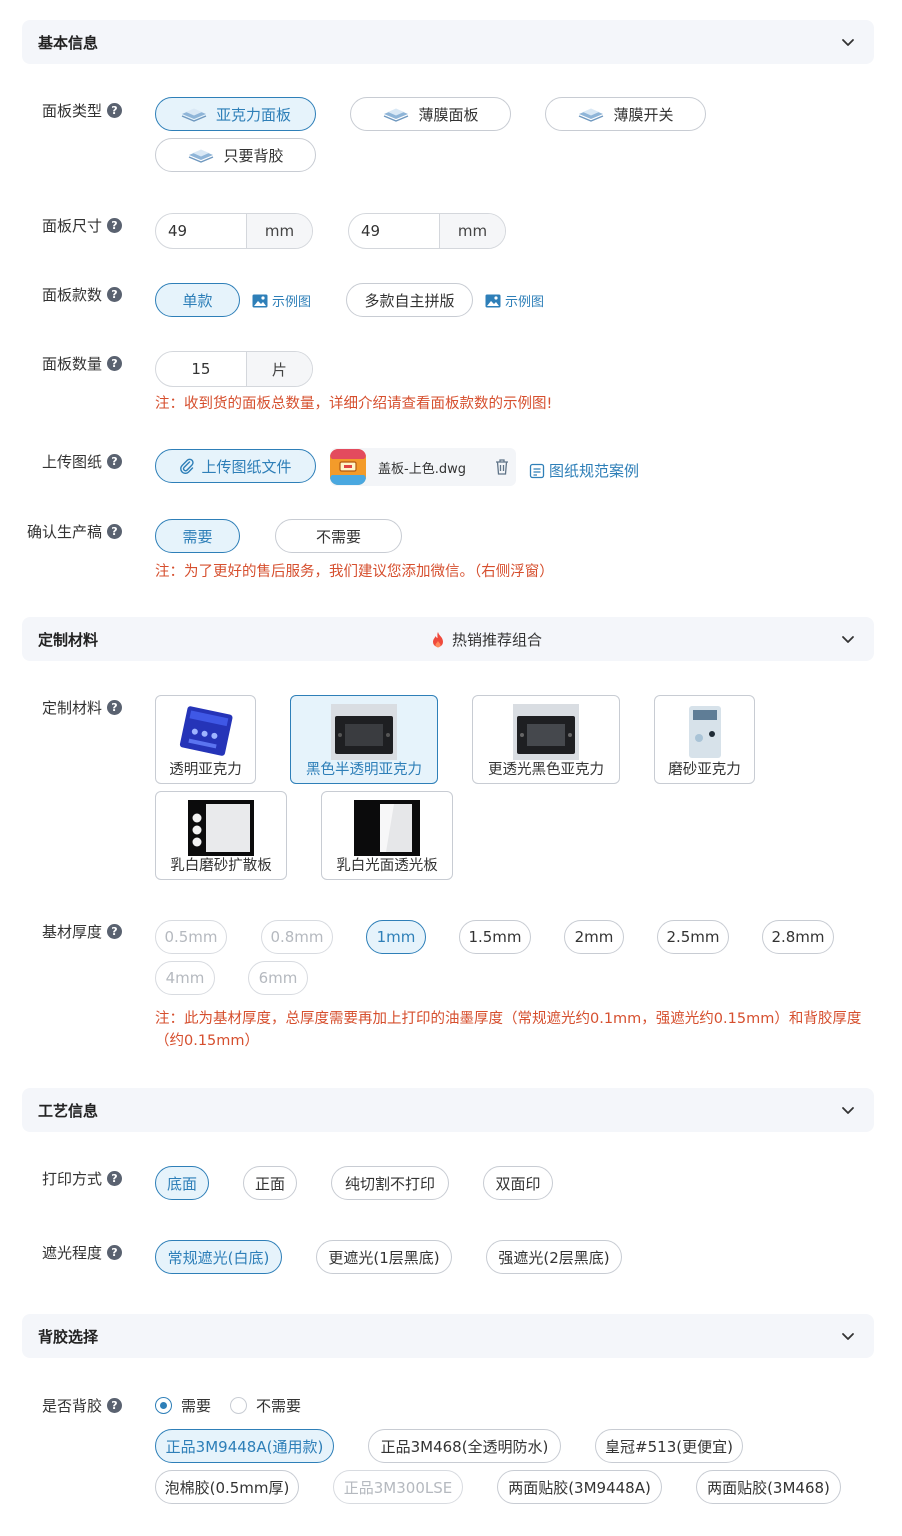 This screenshot has width=902, height=1536. What do you see at coordinates (387, 835) in the screenshot?
I see `material-card-milky-glossy: 乳白光面透光板` at bounding box center [387, 835].